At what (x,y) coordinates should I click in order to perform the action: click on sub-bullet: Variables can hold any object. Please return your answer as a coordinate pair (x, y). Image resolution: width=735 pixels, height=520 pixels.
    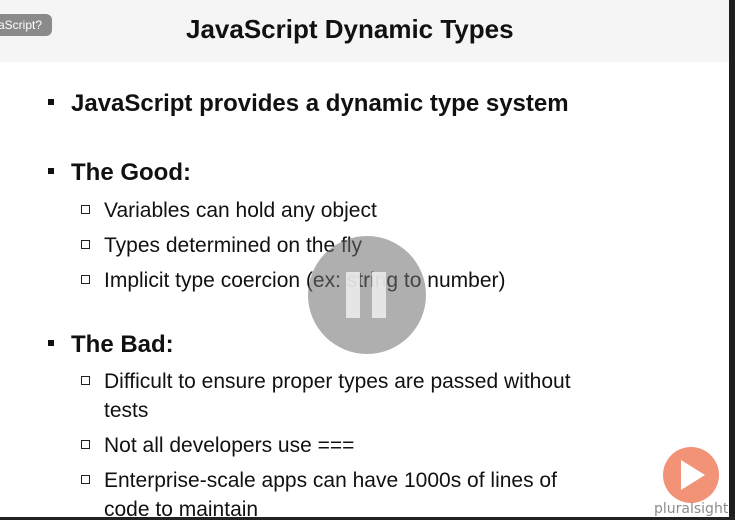
    Looking at the image, I should click on (229, 210).